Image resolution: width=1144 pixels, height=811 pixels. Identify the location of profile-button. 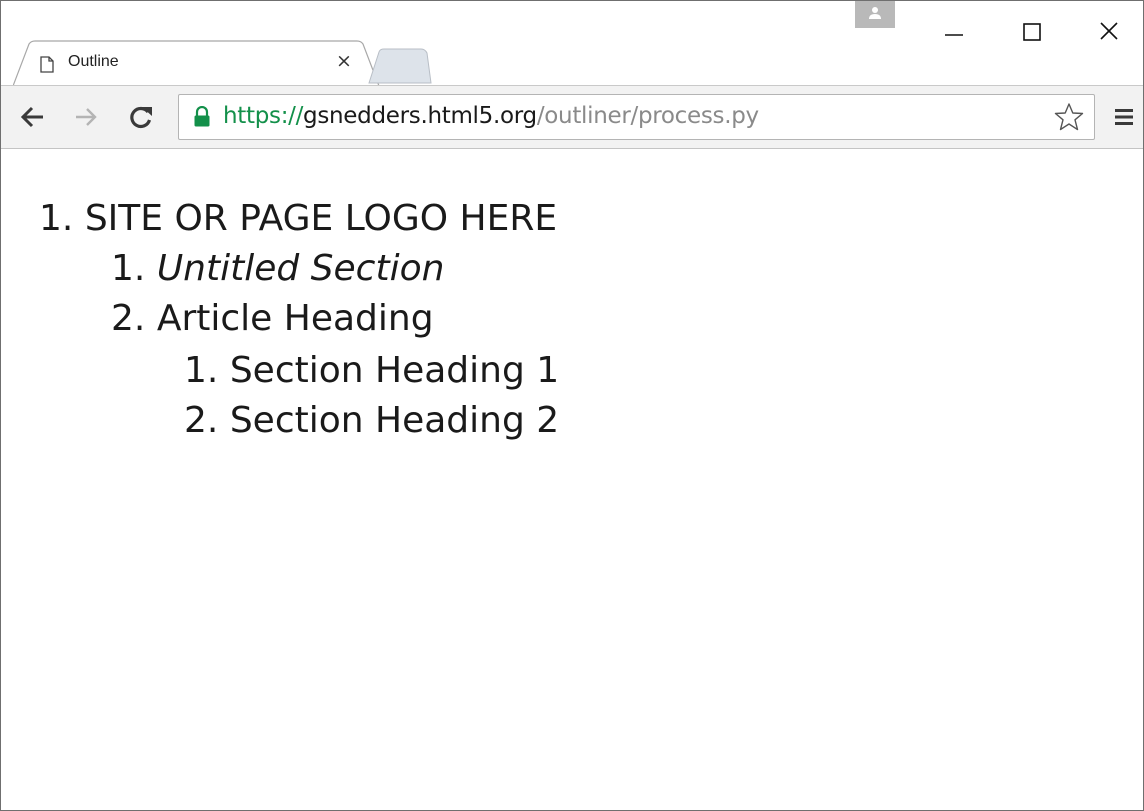
(875, 14).